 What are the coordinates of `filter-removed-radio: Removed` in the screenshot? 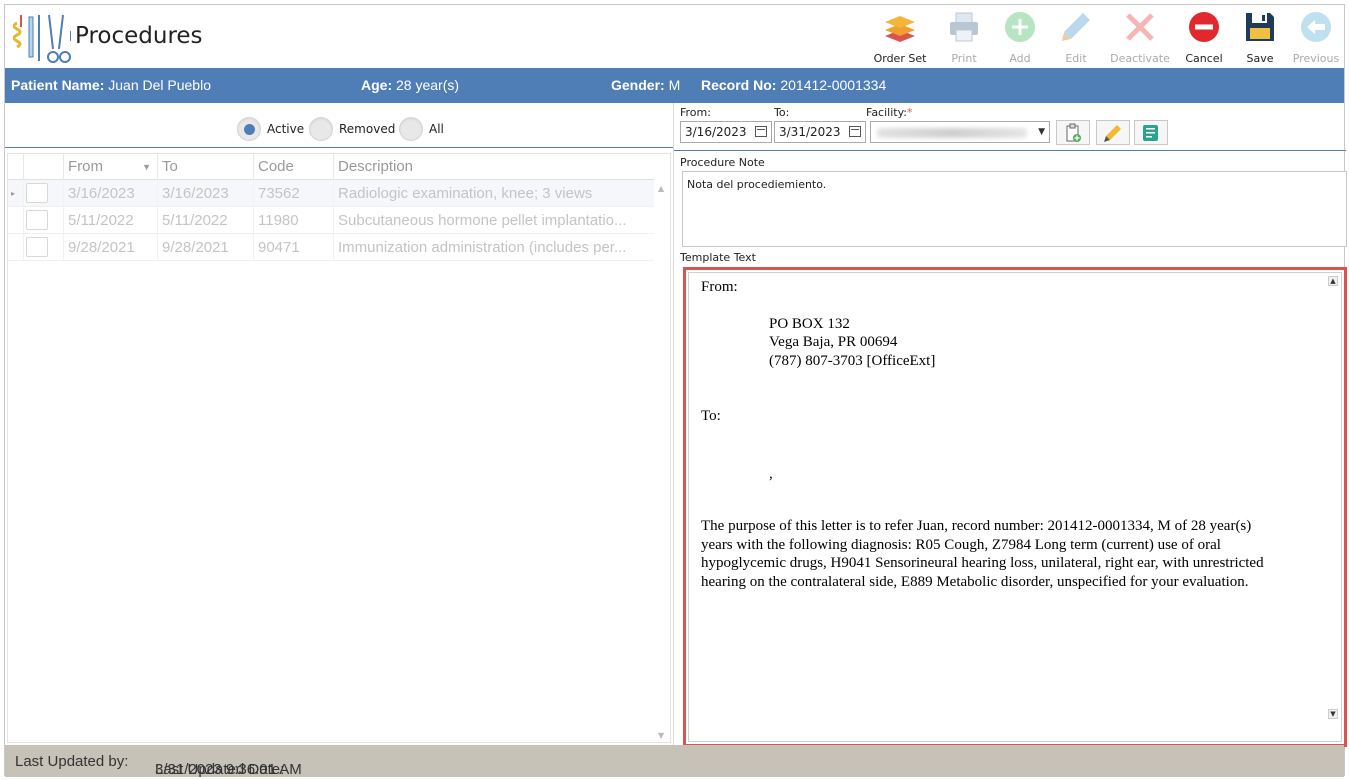 It's located at (352, 129).